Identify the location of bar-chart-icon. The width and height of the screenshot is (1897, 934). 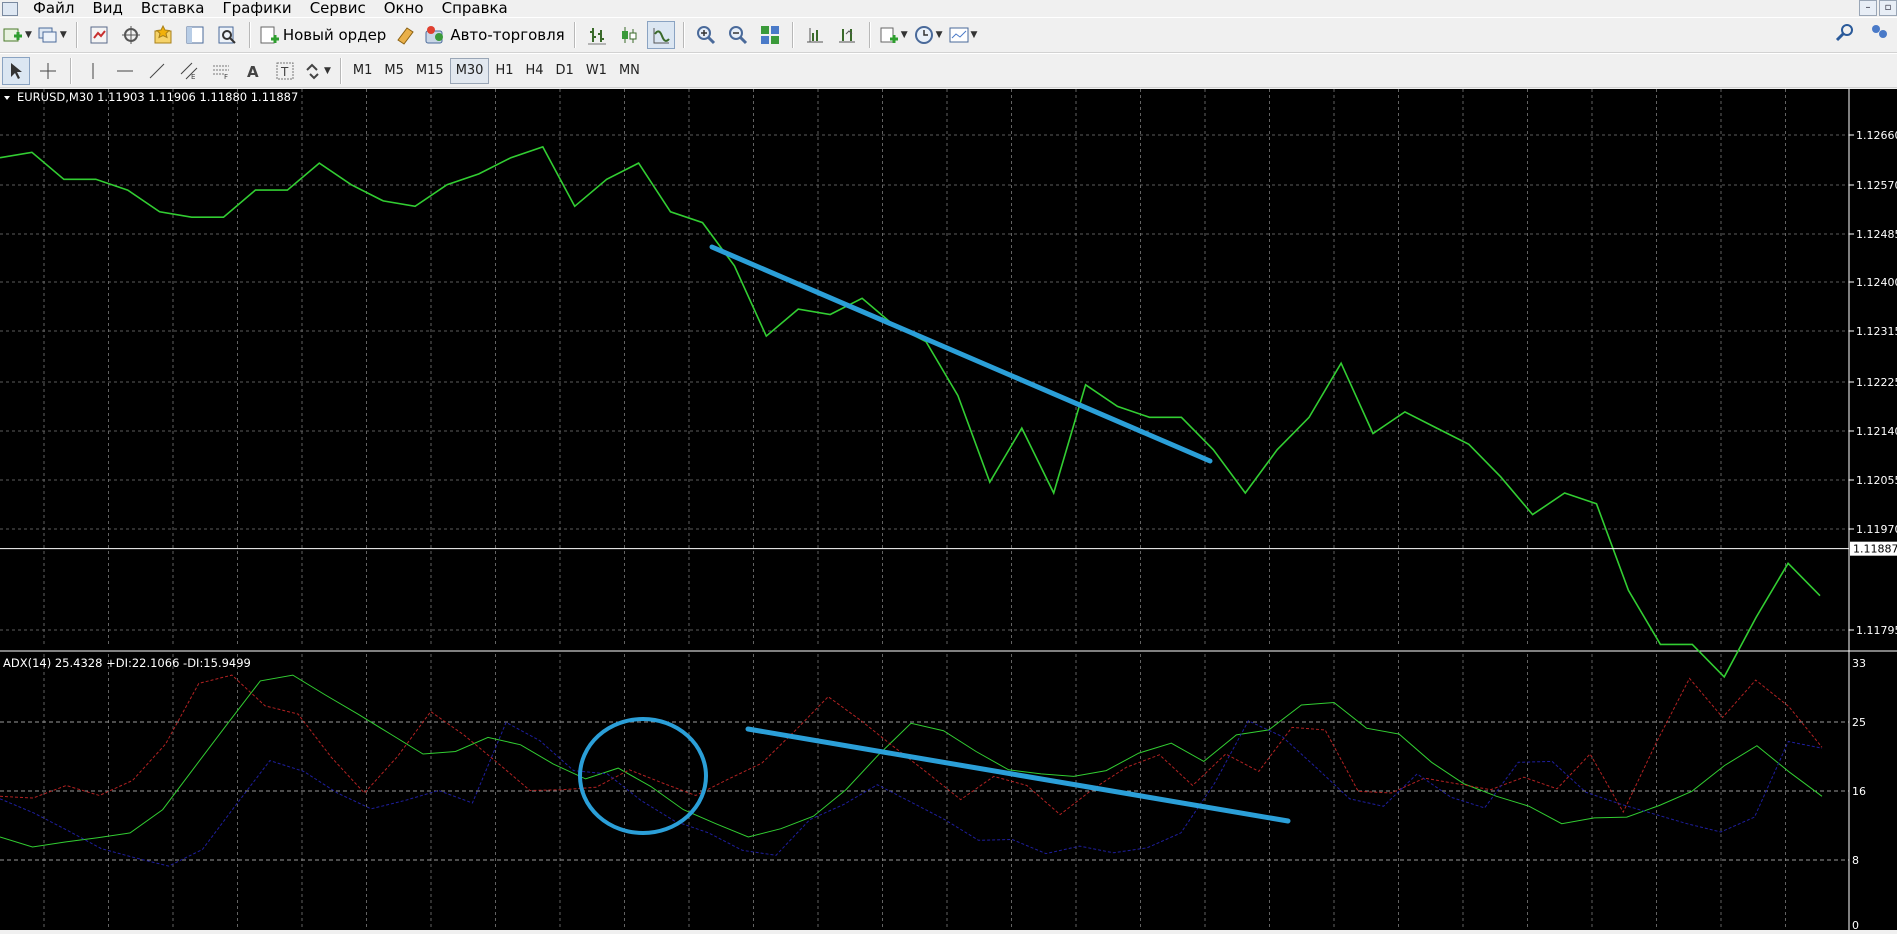
(596, 36).